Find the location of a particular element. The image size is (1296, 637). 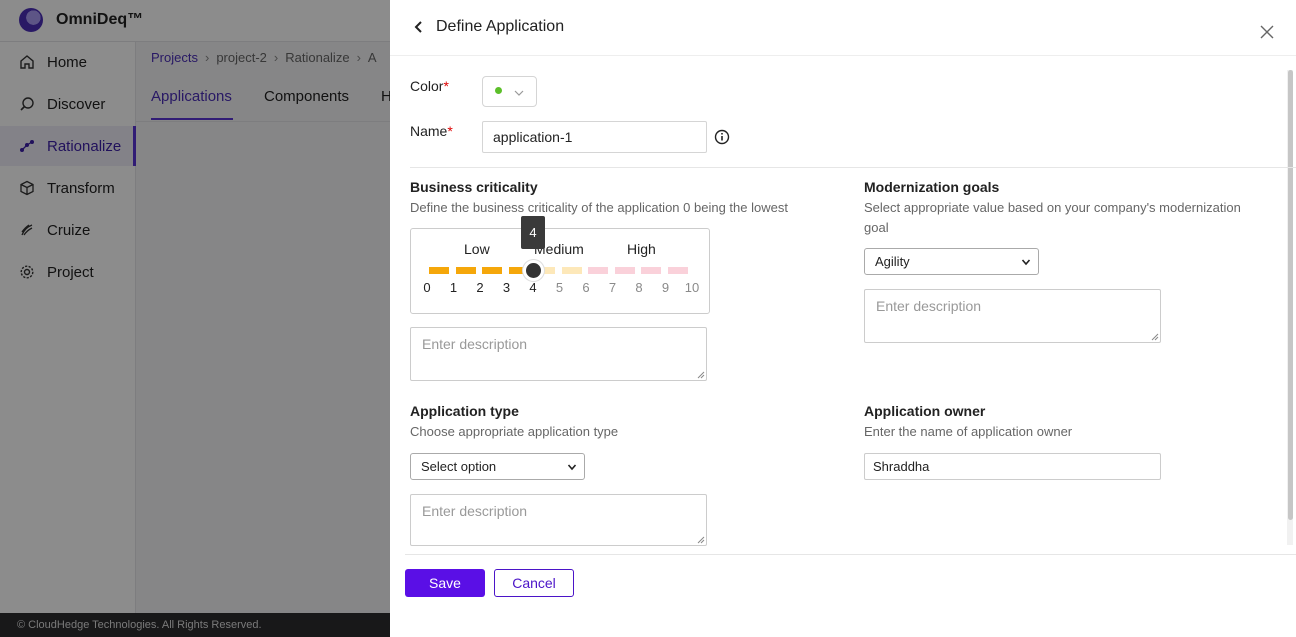

application-owner-input: Shraddha is located at coordinates (1012, 466).